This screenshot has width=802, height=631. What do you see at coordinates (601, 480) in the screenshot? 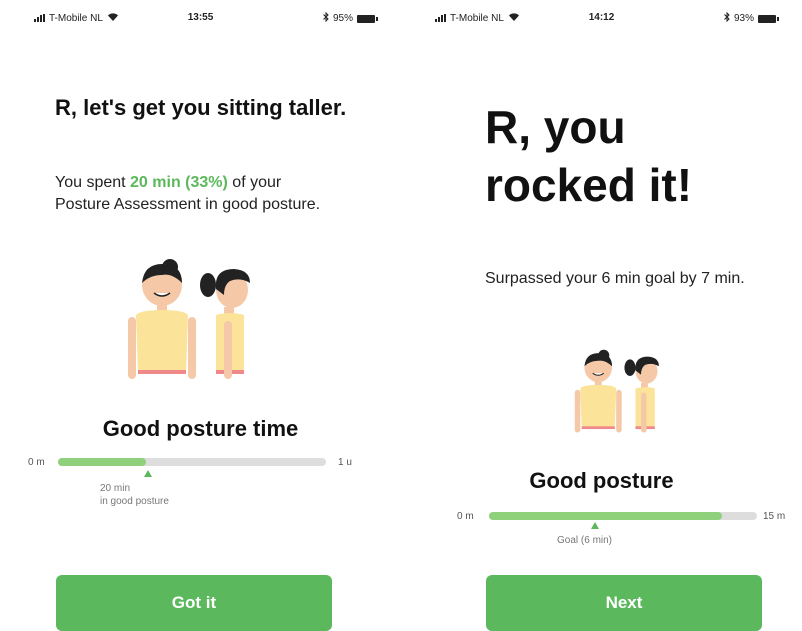
I see `section-title: Good posture` at bounding box center [601, 480].